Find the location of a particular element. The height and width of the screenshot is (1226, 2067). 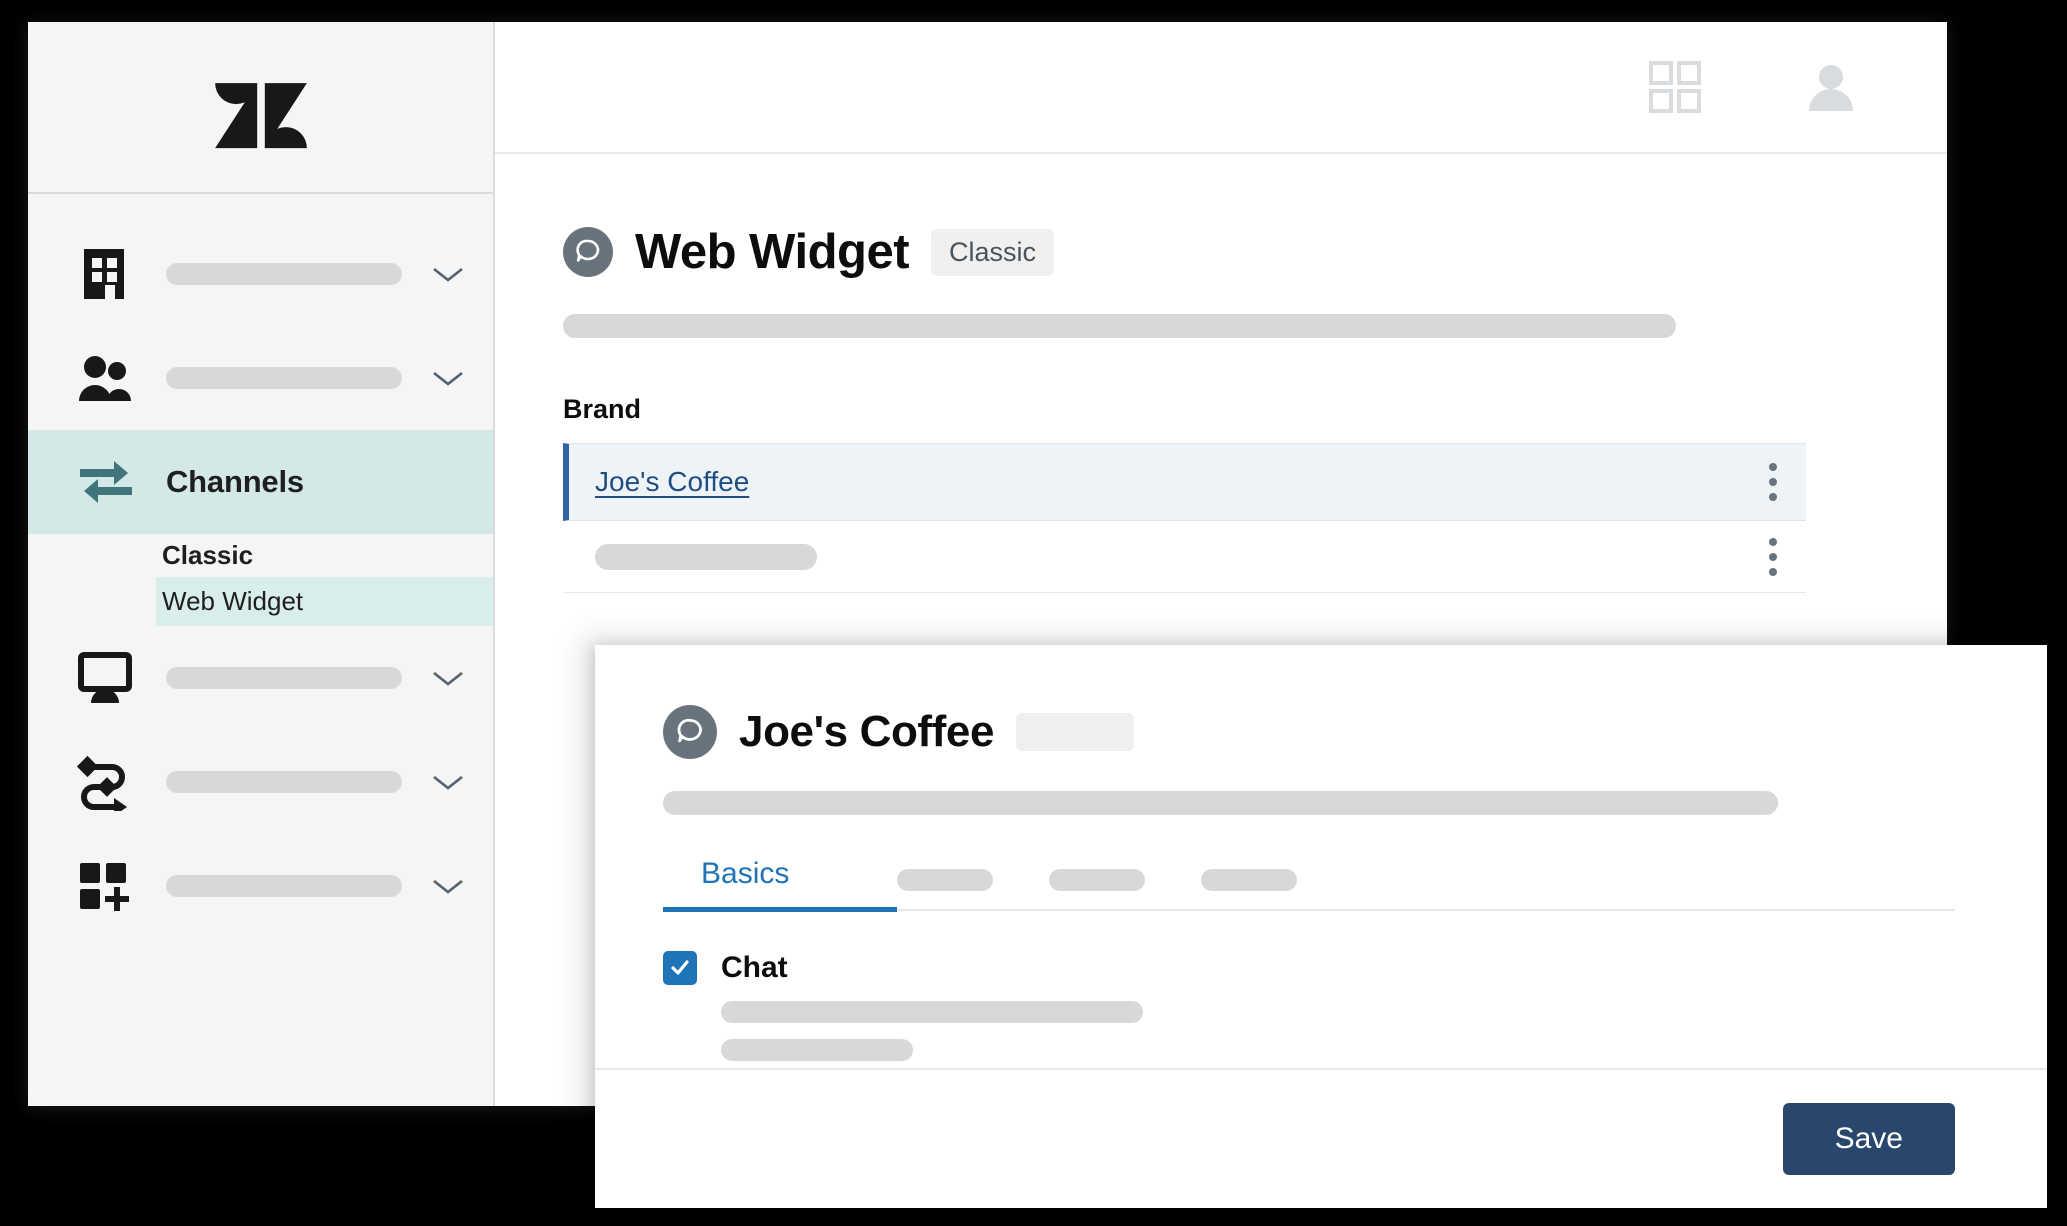

modal-title: Joe's Coffee is located at coordinates (867, 731).